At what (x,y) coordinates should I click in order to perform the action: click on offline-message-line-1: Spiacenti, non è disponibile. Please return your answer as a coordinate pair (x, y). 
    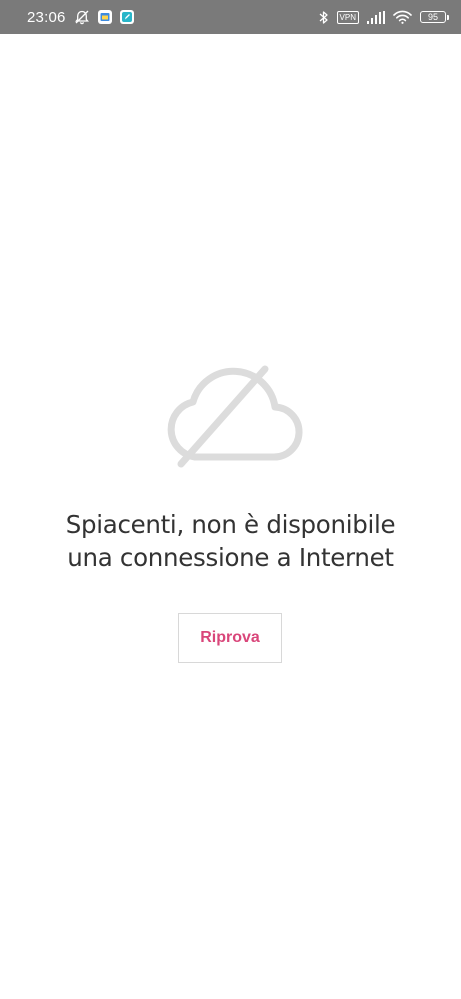
    Looking at the image, I should click on (230, 524).